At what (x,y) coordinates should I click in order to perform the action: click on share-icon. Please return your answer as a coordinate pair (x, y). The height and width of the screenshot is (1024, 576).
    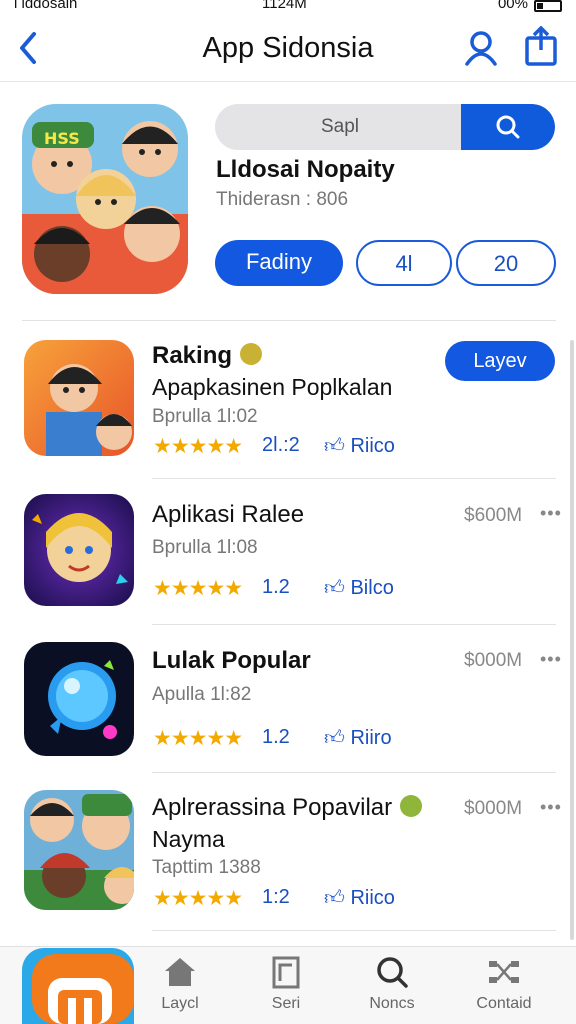
    Looking at the image, I should click on (541, 46).